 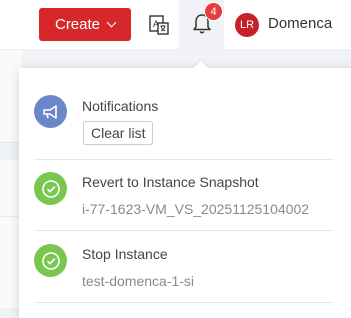 What do you see at coordinates (196, 209) in the screenshot?
I see `notification-subtitle: i-77-1623-VM_VS_20251125104002` at bounding box center [196, 209].